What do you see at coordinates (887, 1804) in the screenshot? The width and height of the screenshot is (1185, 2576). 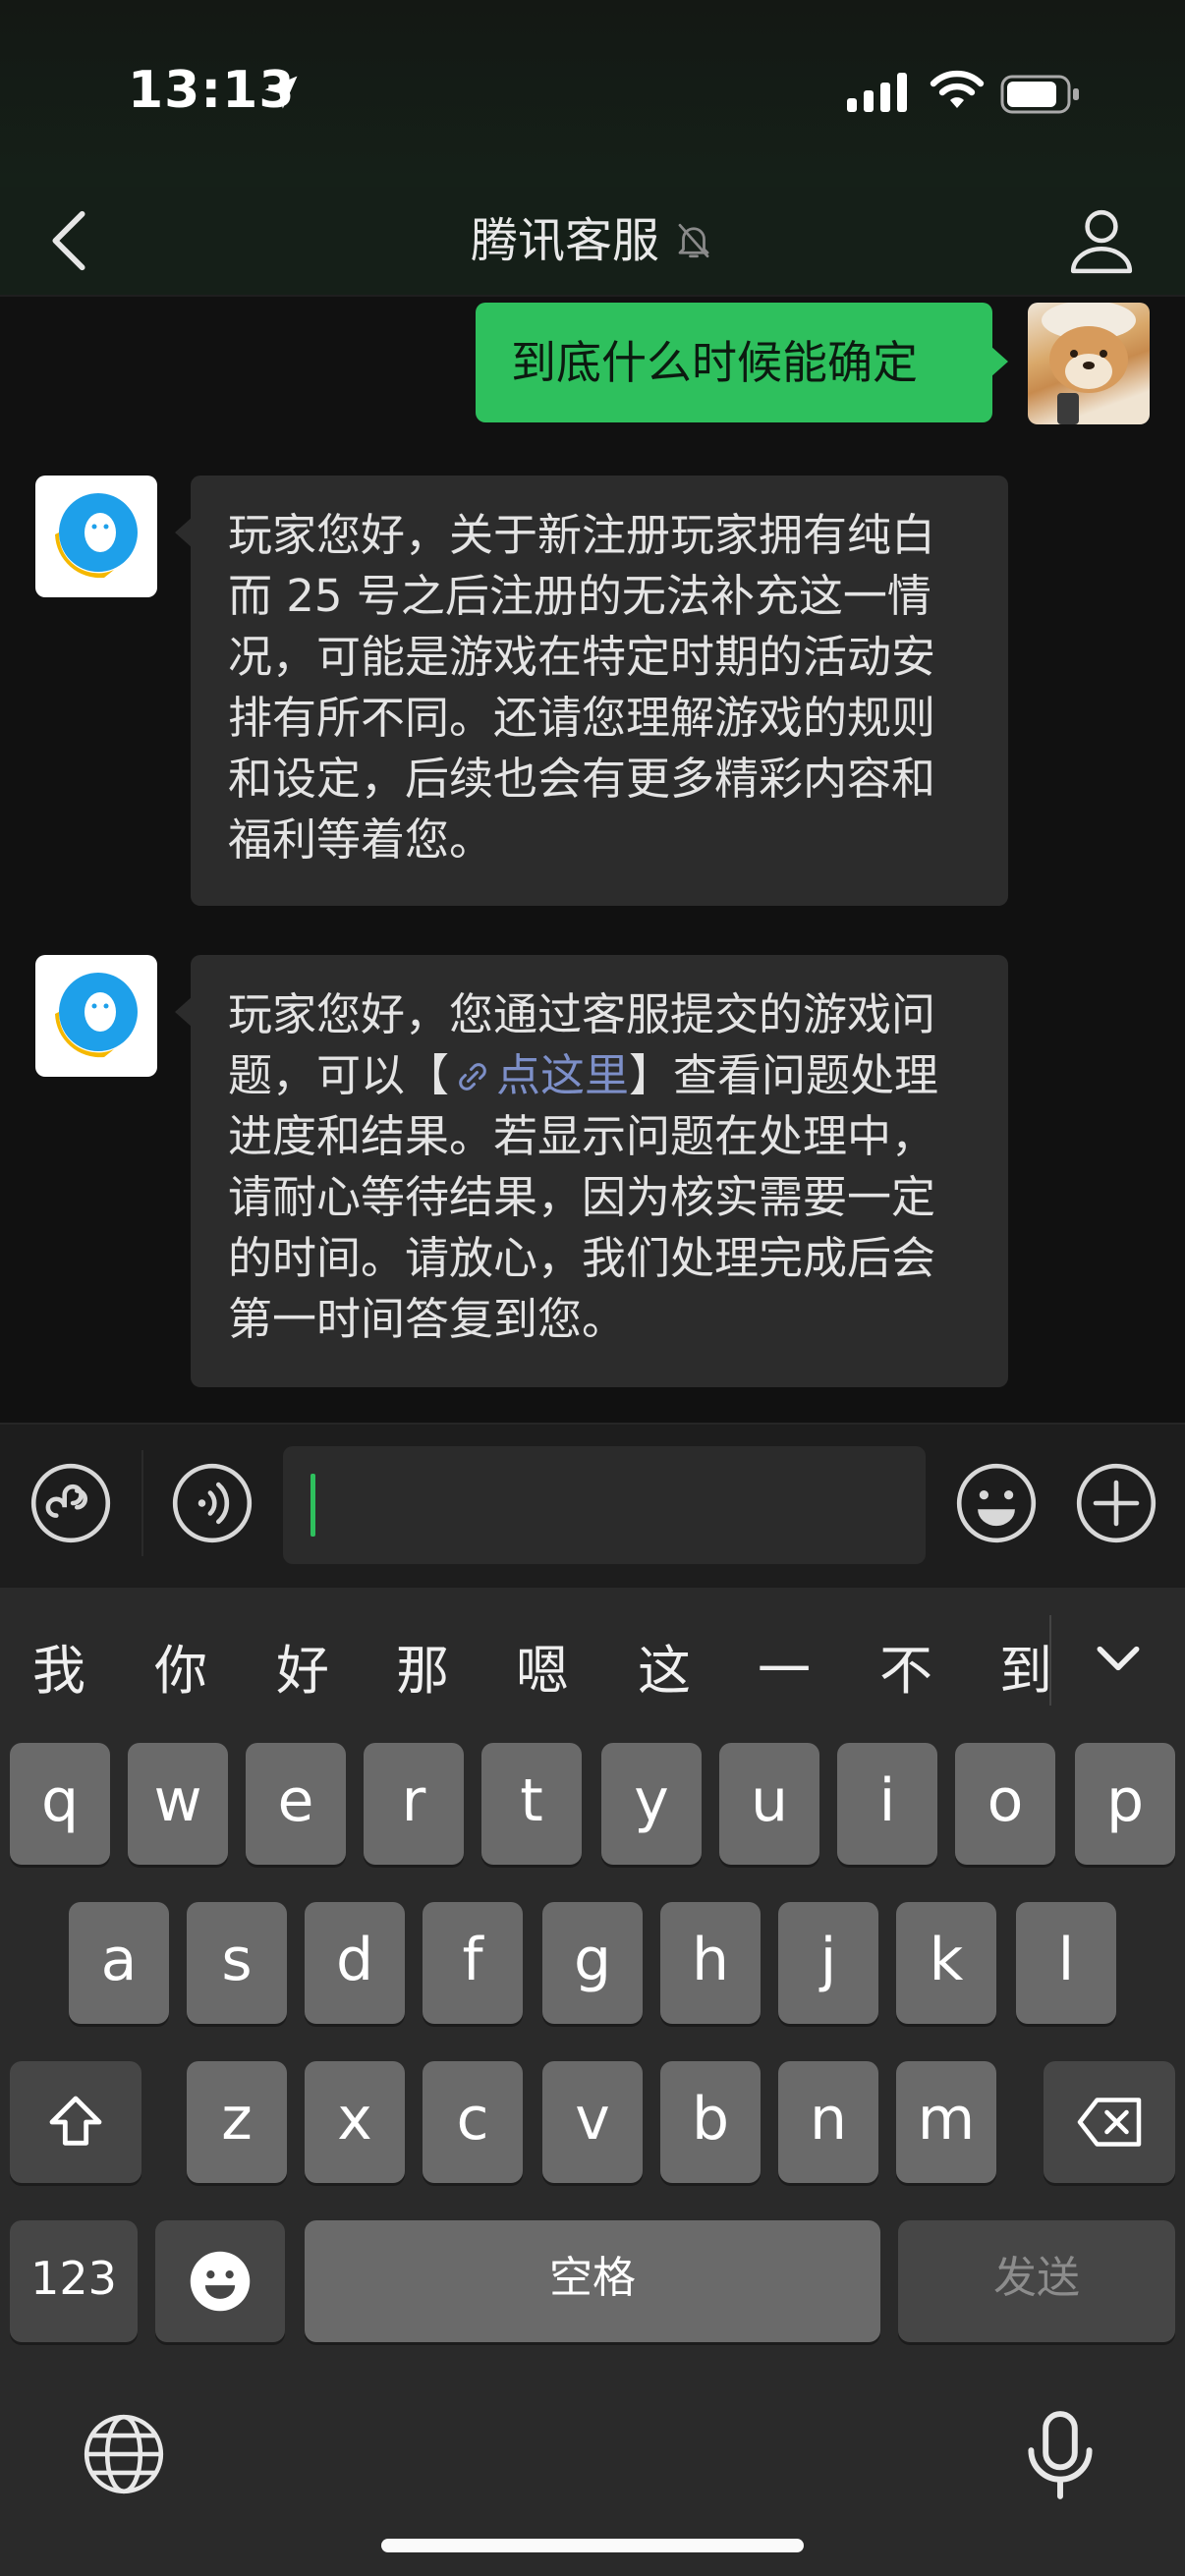 I see `key-i: i` at bounding box center [887, 1804].